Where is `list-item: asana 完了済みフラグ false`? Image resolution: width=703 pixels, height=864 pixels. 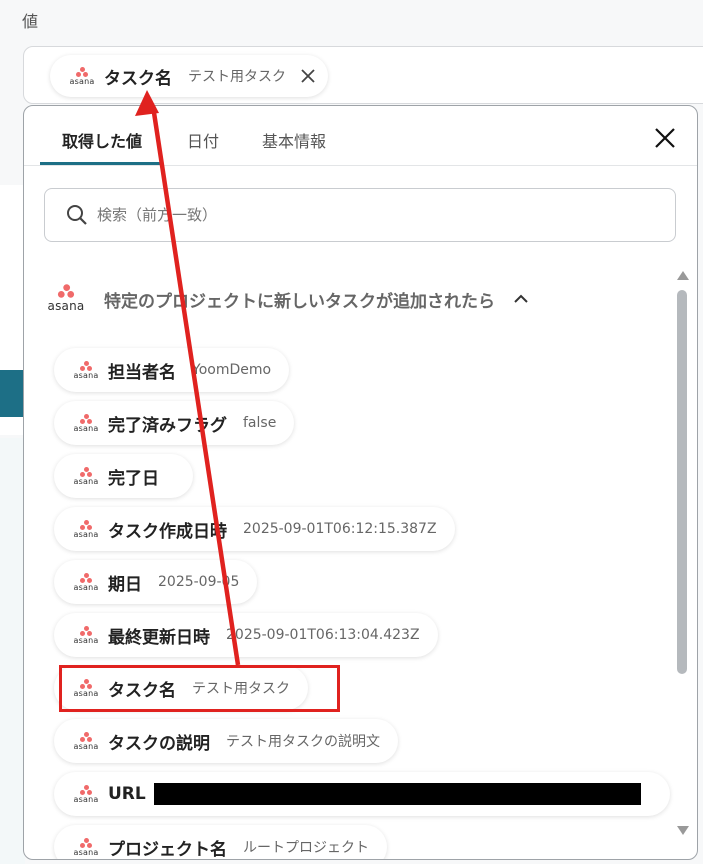 list-item: asana 完了済みフラグ false is located at coordinates (174, 423).